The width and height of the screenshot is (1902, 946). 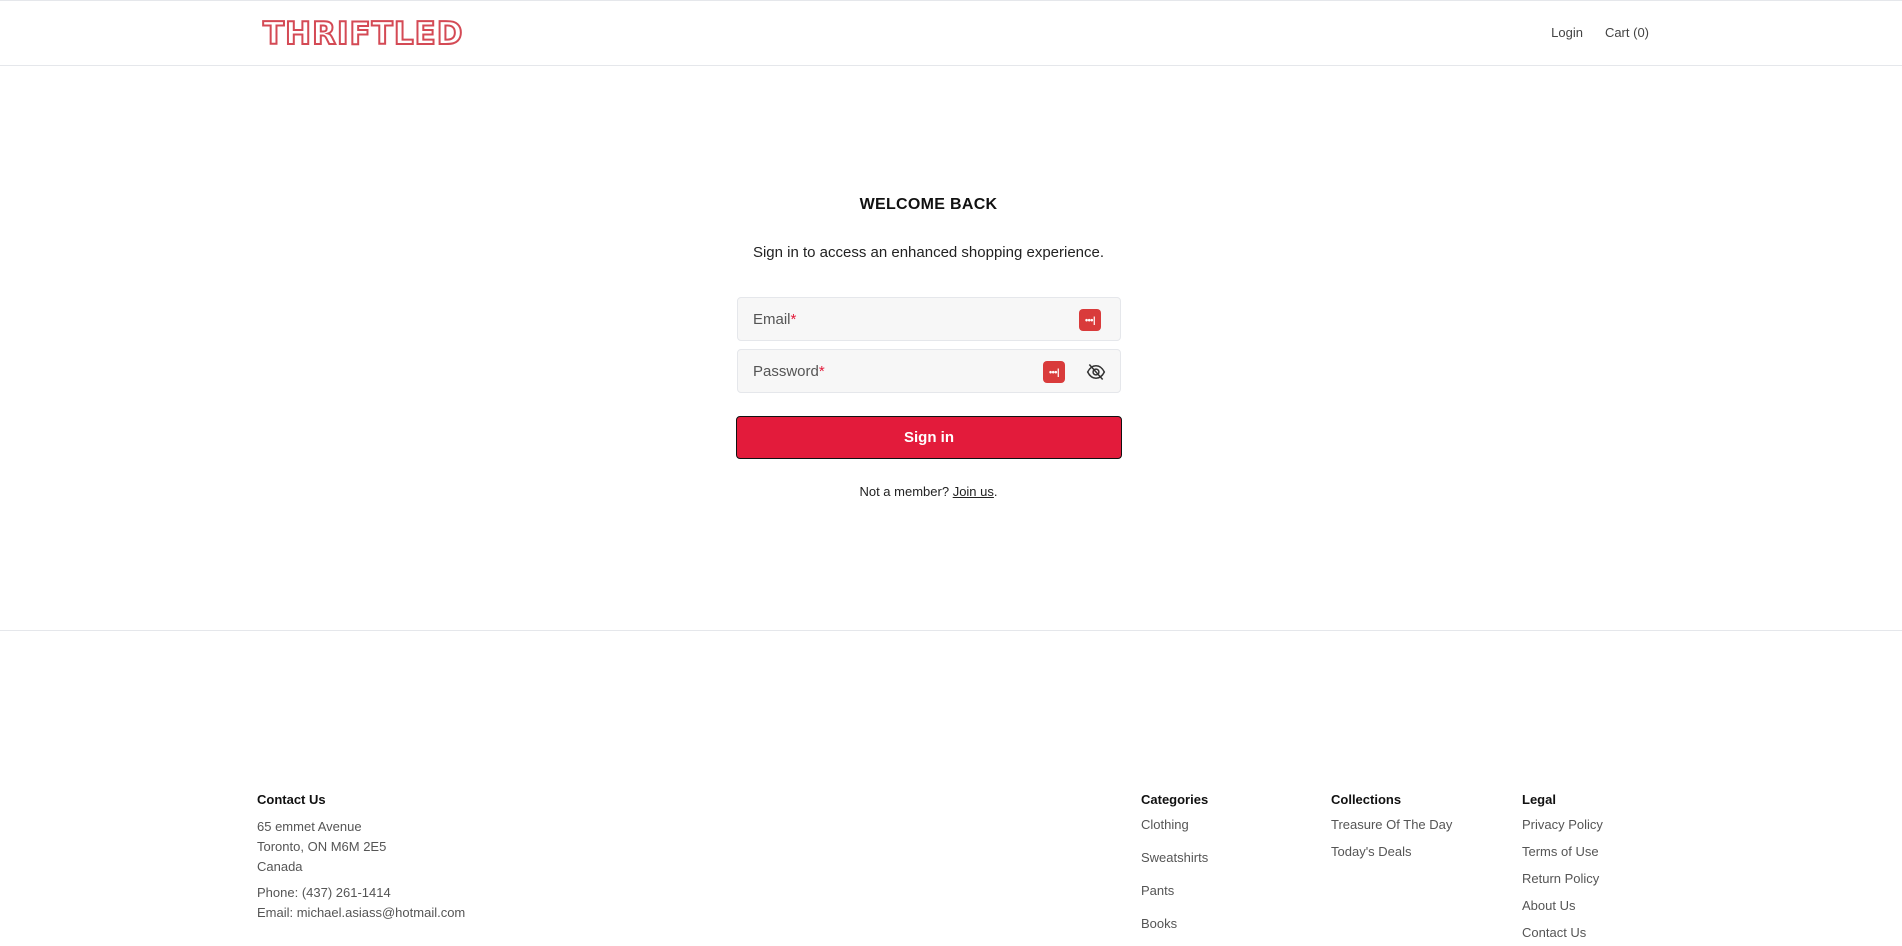 I want to click on footer-link-about-us: About Us, so click(x=1562, y=905).